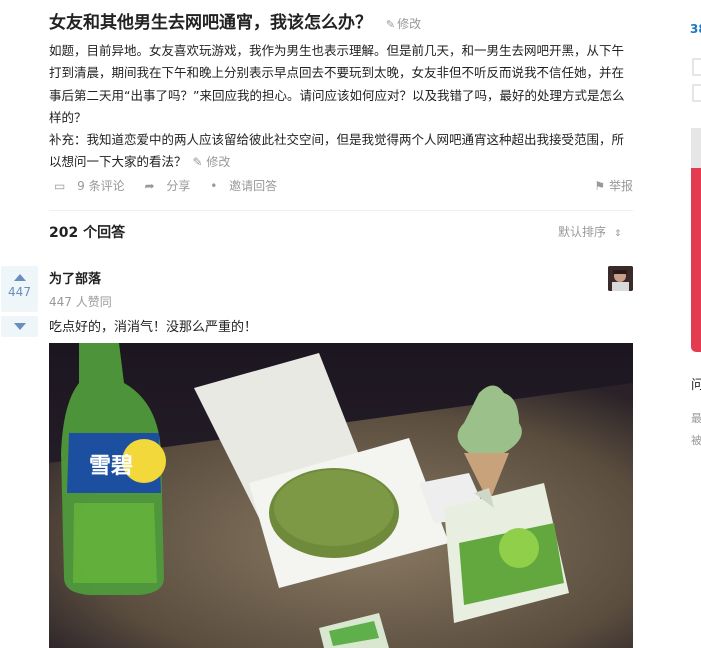 The width and height of the screenshot is (701, 648). Describe the element at coordinates (618, 234) in the screenshot. I see `sort-caret-icon: ⇕` at that location.